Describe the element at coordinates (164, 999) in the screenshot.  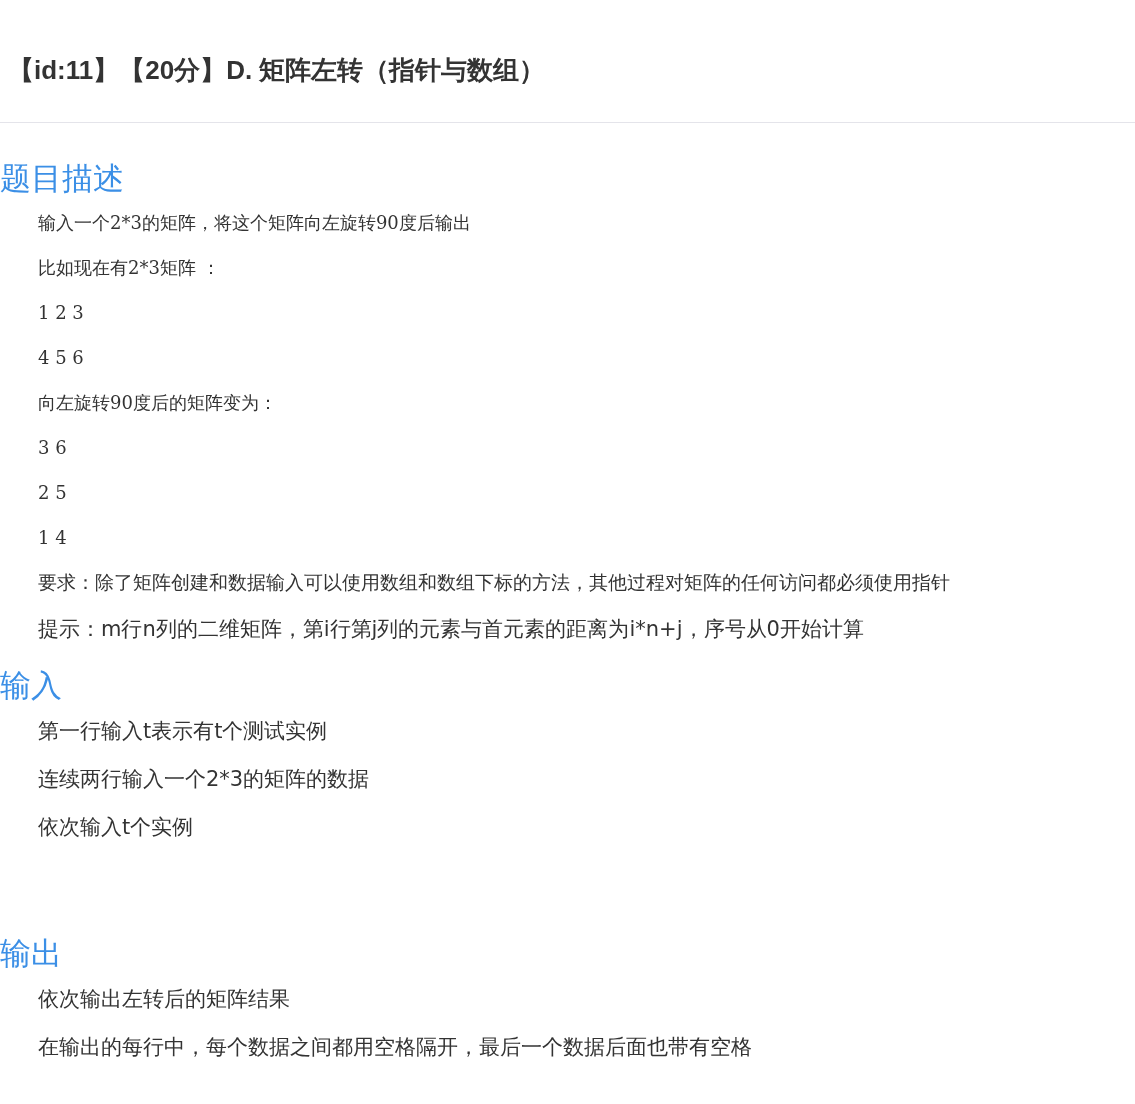
I see `paragraph-text: 依次输出左转后的矩阵结果` at that location.